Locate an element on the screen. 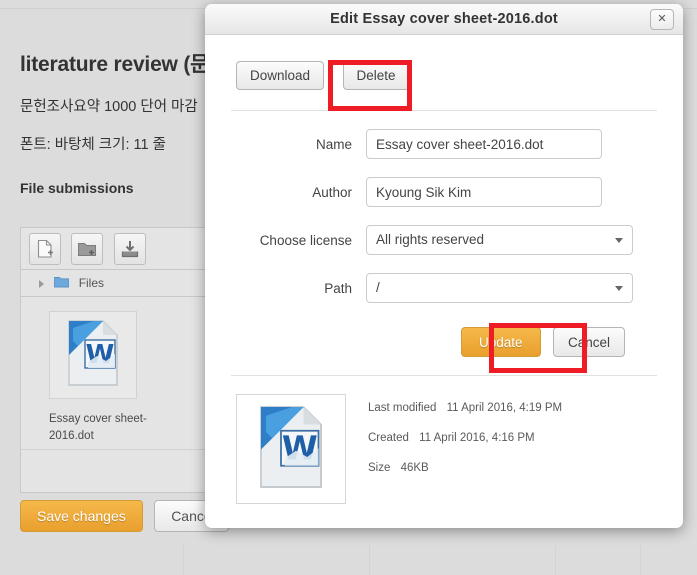  file-thumbnail: W is located at coordinates (93, 355).